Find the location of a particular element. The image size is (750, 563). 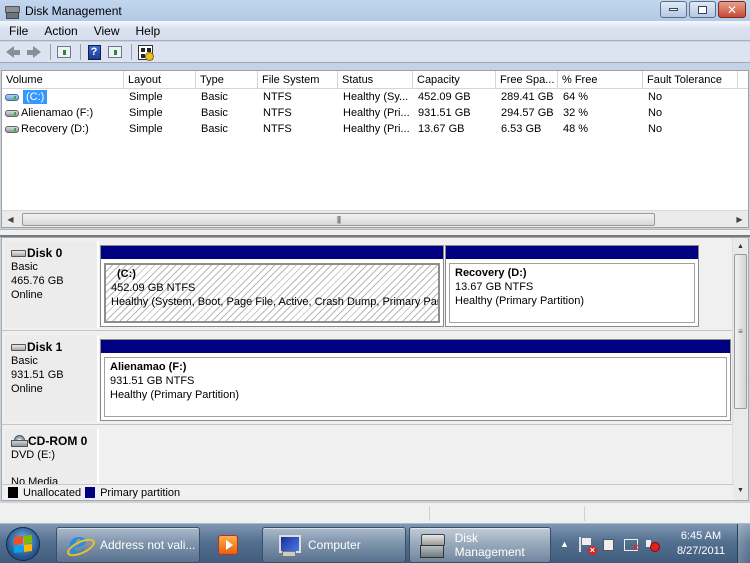

forward-arrow-icon is located at coordinates (34, 52).